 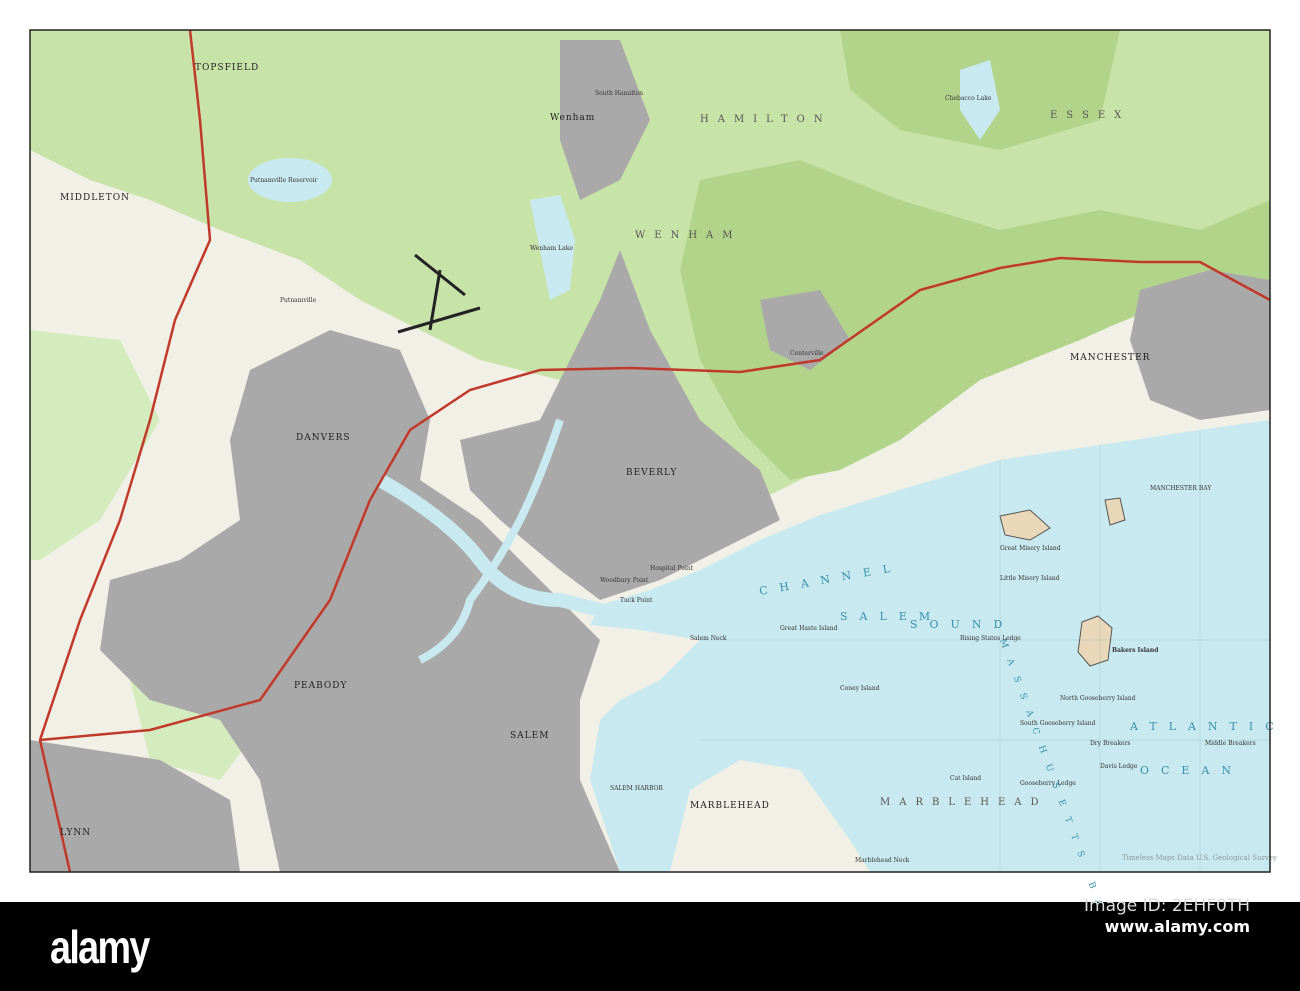 I want to click on water-label: SALEM HARBOR, so click(x=636, y=788).